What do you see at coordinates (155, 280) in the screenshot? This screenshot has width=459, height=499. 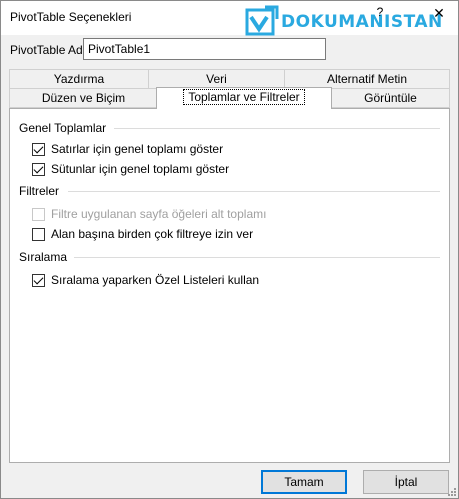 I see `use-custom-lists-label: Sıralama yaparken Özel Listeleri kullan` at bounding box center [155, 280].